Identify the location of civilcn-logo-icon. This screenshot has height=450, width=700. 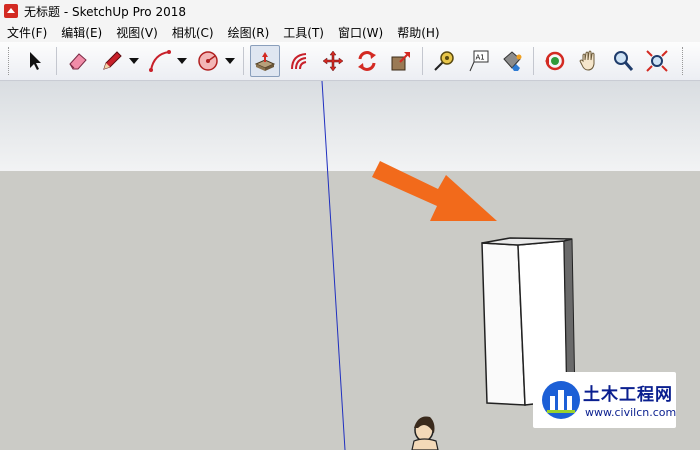
(561, 400).